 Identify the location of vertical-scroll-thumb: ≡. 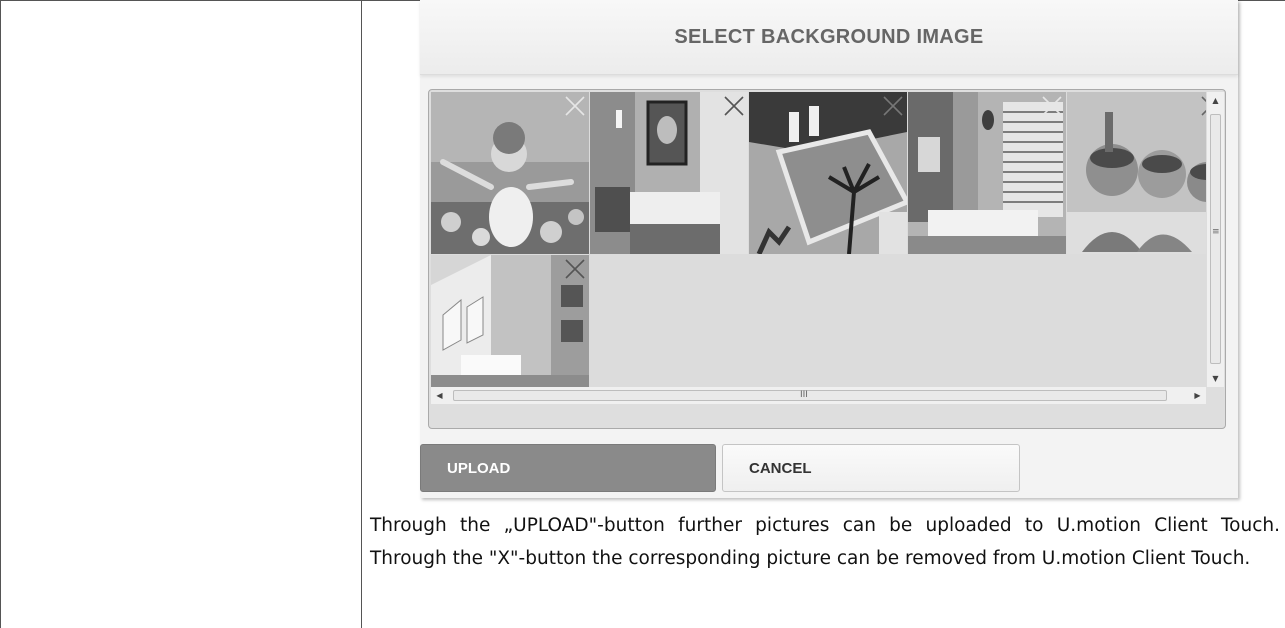
(1215, 239).